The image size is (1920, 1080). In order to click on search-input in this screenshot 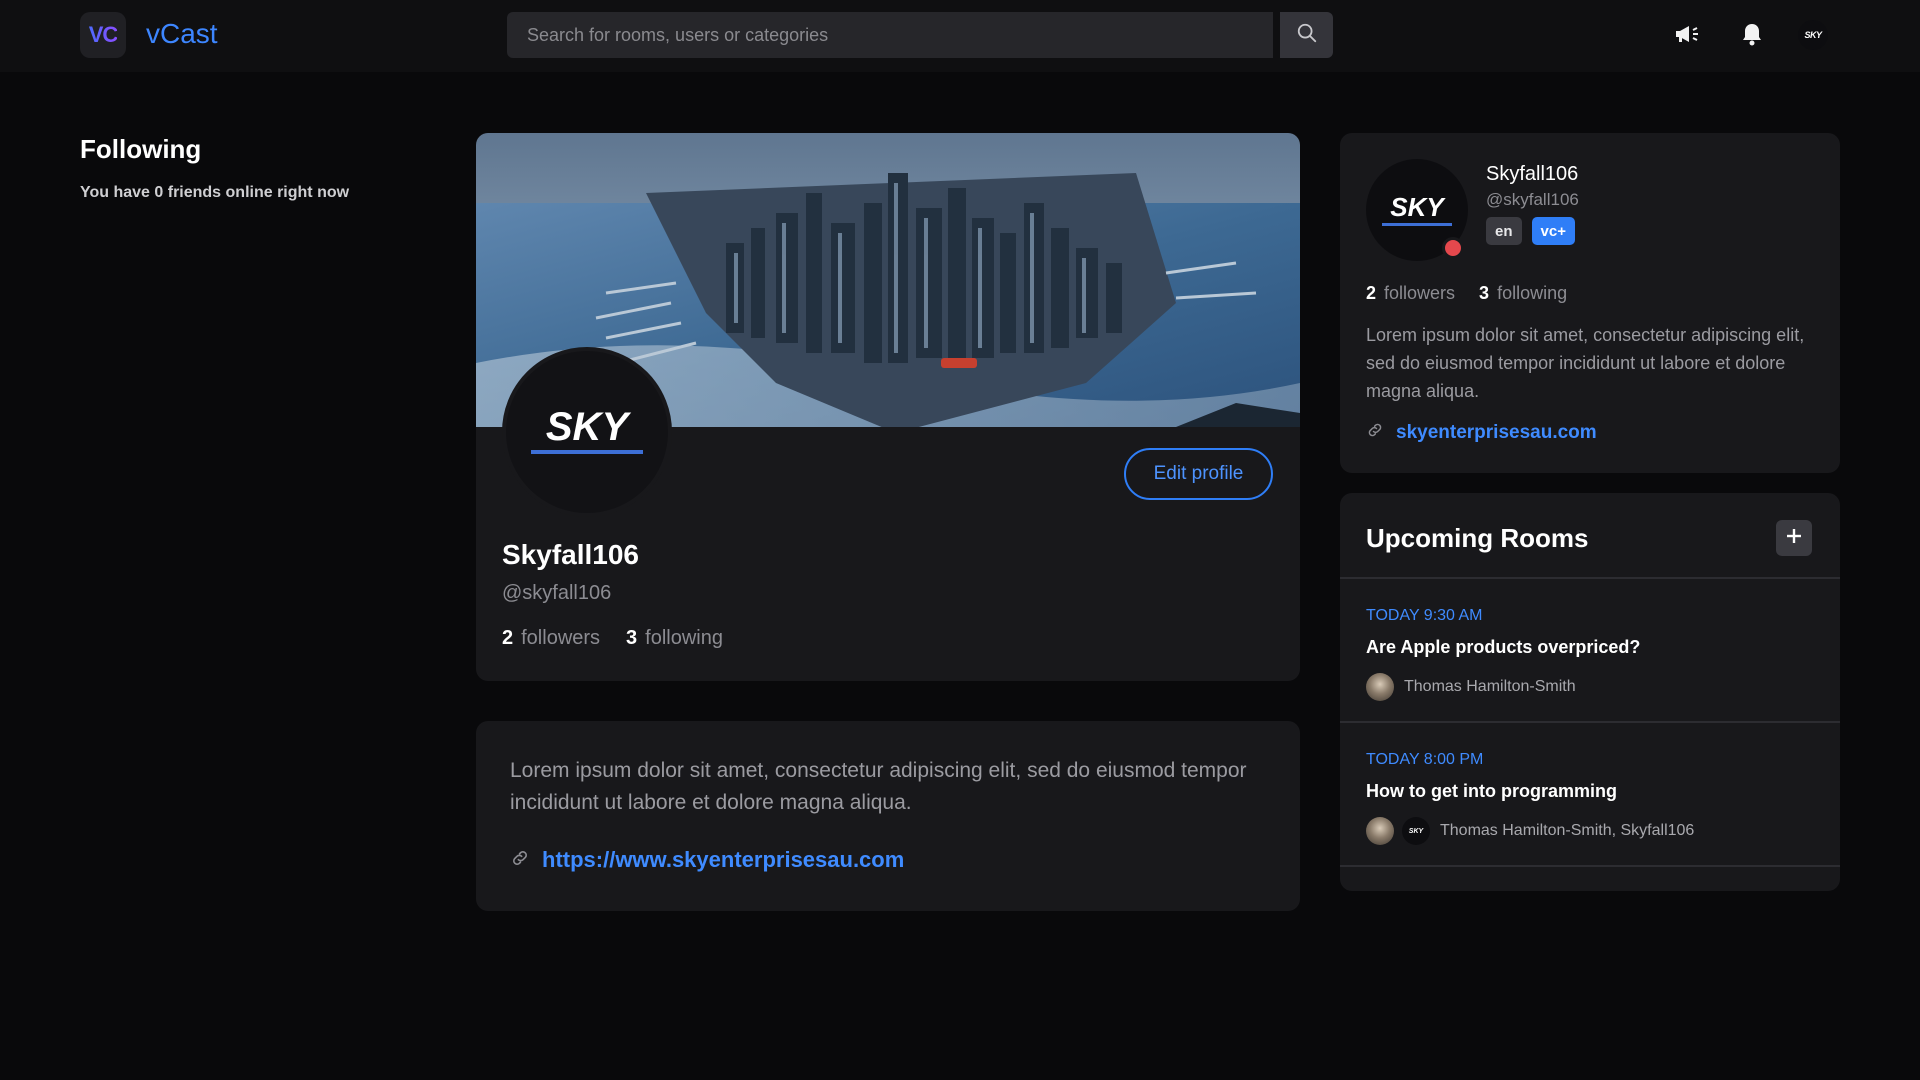, I will do `click(890, 35)`.